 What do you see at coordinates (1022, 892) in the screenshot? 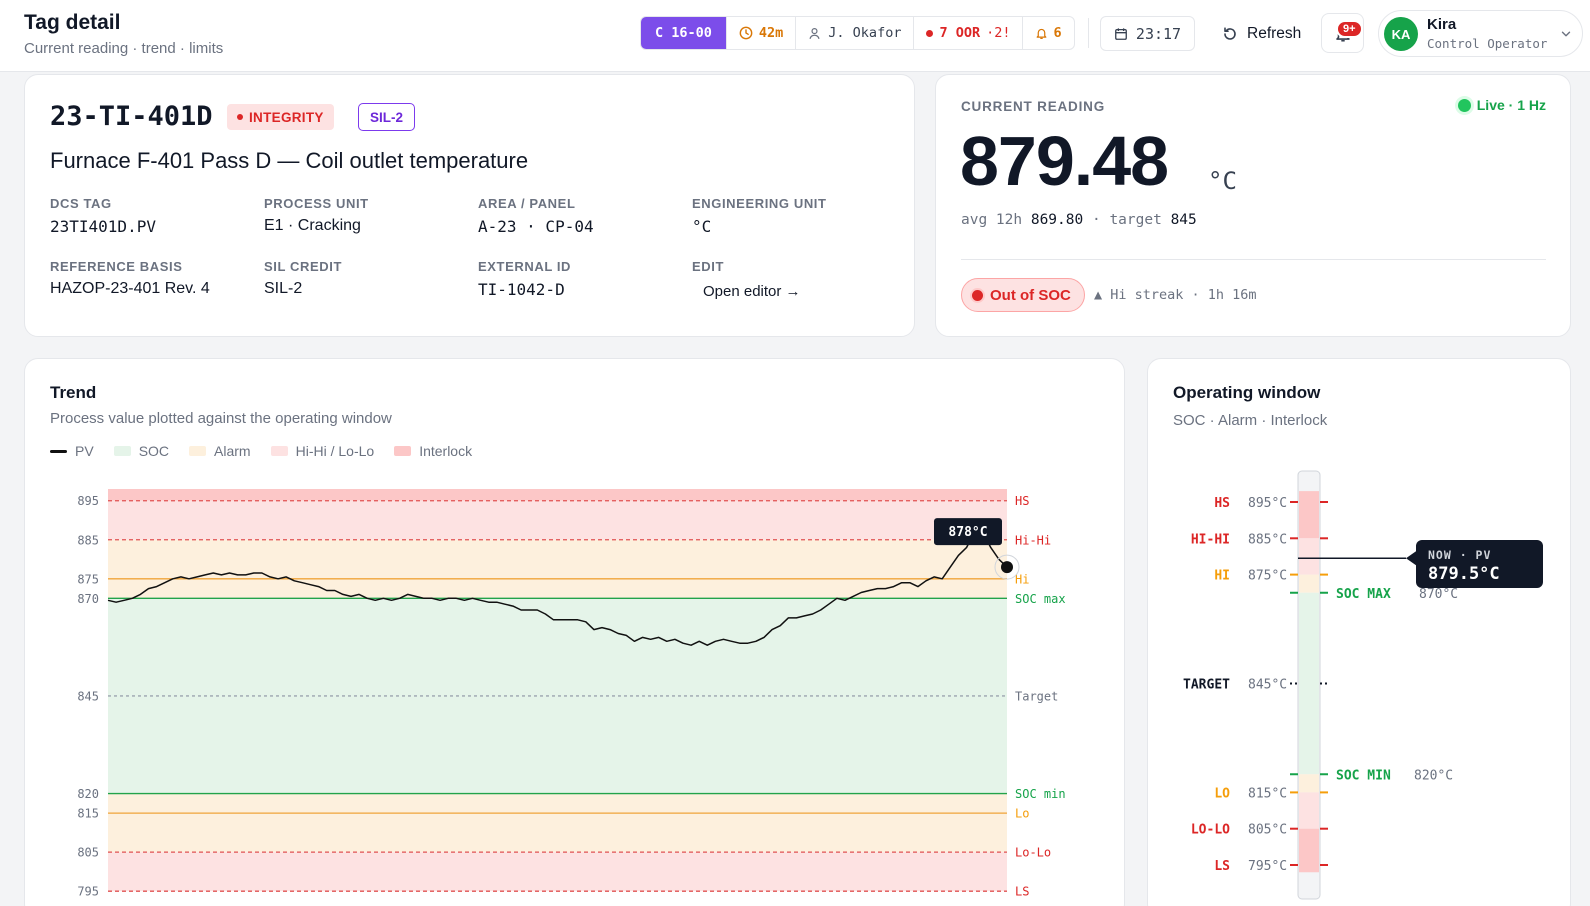
I see `ref-label: LS` at bounding box center [1022, 892].